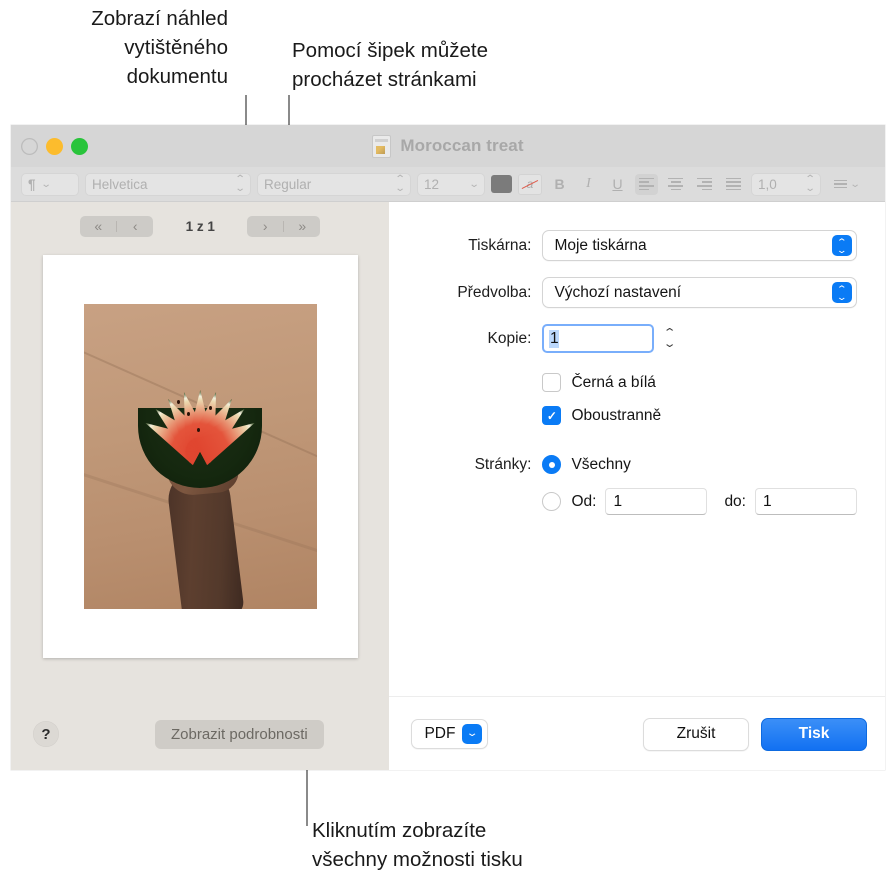 This screenshot has height=888, width=896. I want to click on align-center-icon, so click(675, 184).